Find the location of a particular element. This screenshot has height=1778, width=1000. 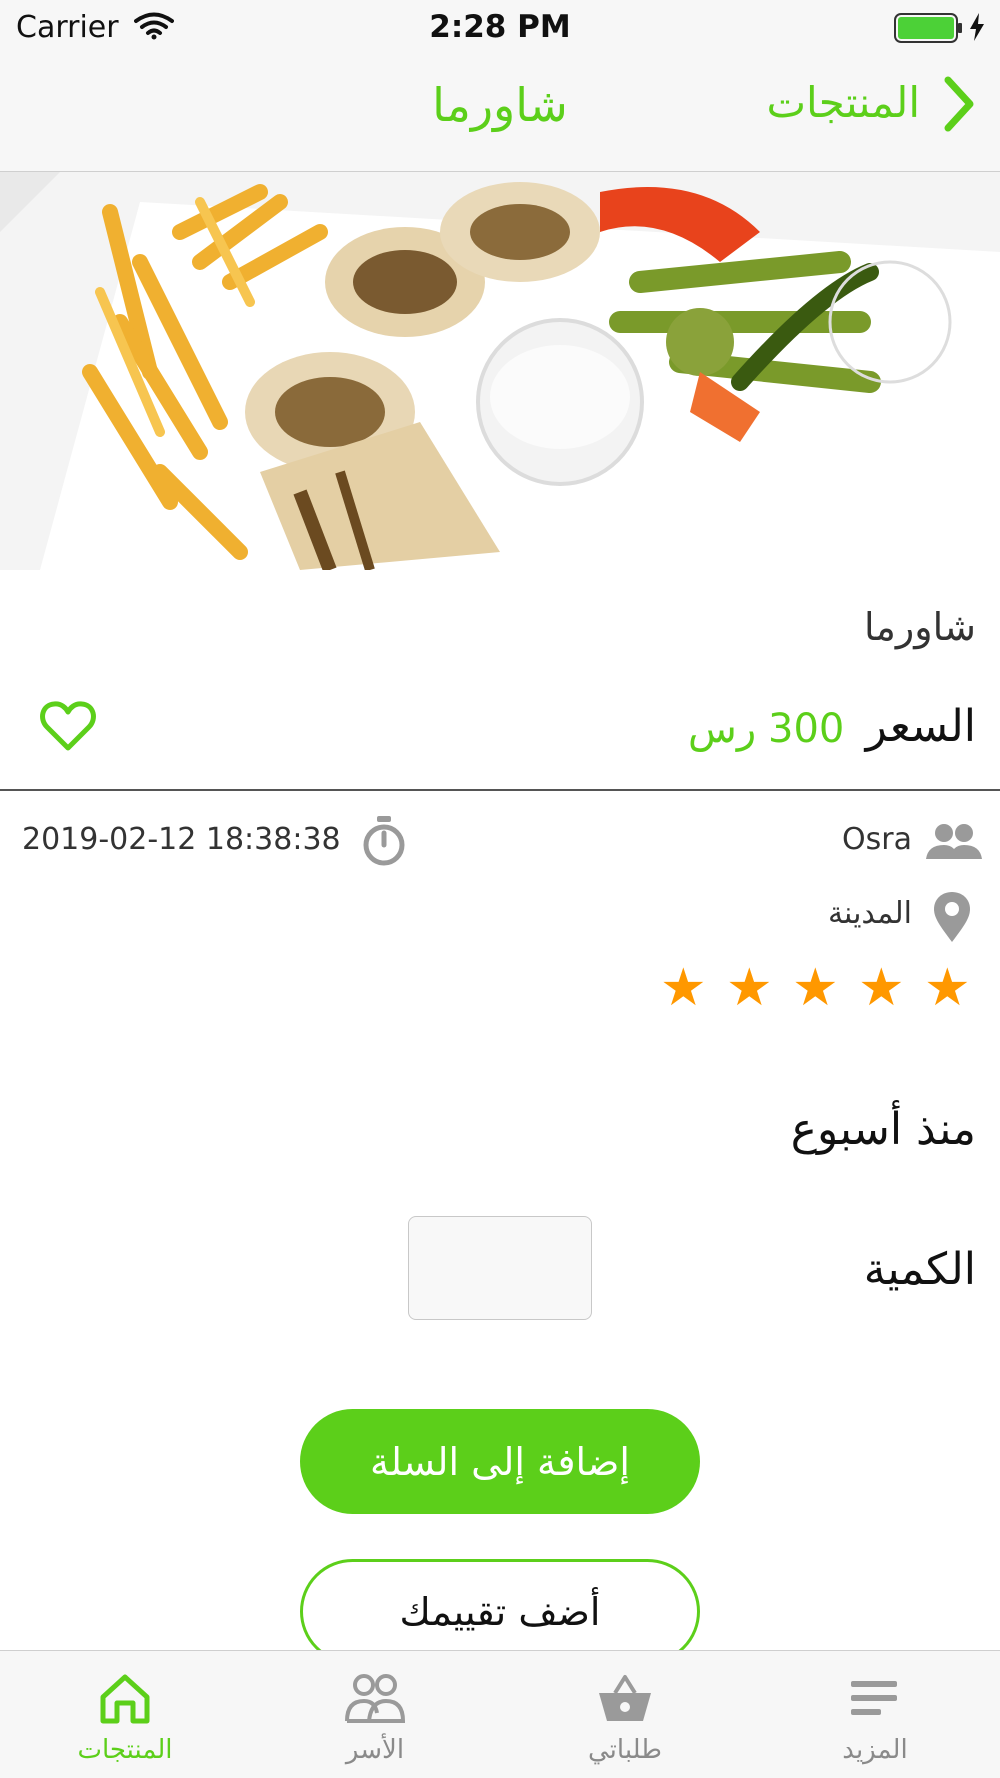

star-rating: ★ ★ ★ ★ ★ is located at coordinates (820, 988).